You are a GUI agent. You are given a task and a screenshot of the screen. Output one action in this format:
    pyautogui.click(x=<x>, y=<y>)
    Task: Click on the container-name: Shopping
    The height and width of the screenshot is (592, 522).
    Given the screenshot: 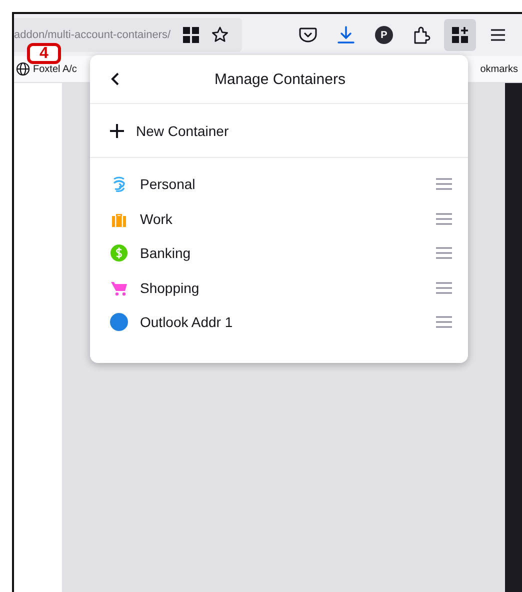 What is the action you would take?
    pyautogui.click(x=288, y=288)
    